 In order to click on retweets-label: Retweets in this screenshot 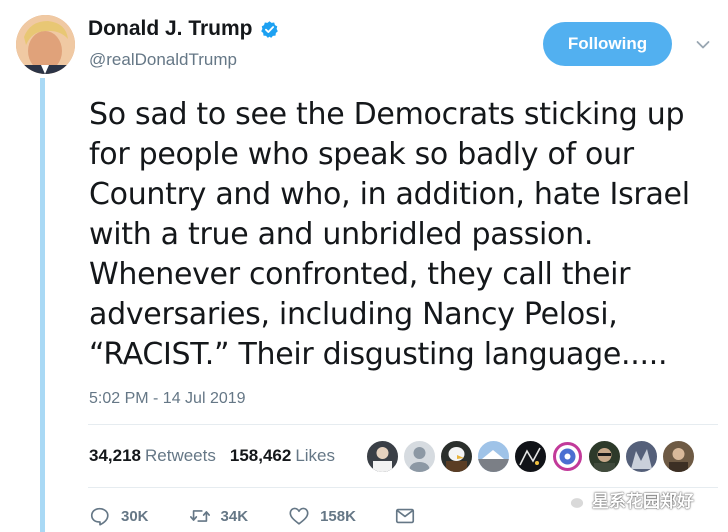, I will do `click(180, 456)`.